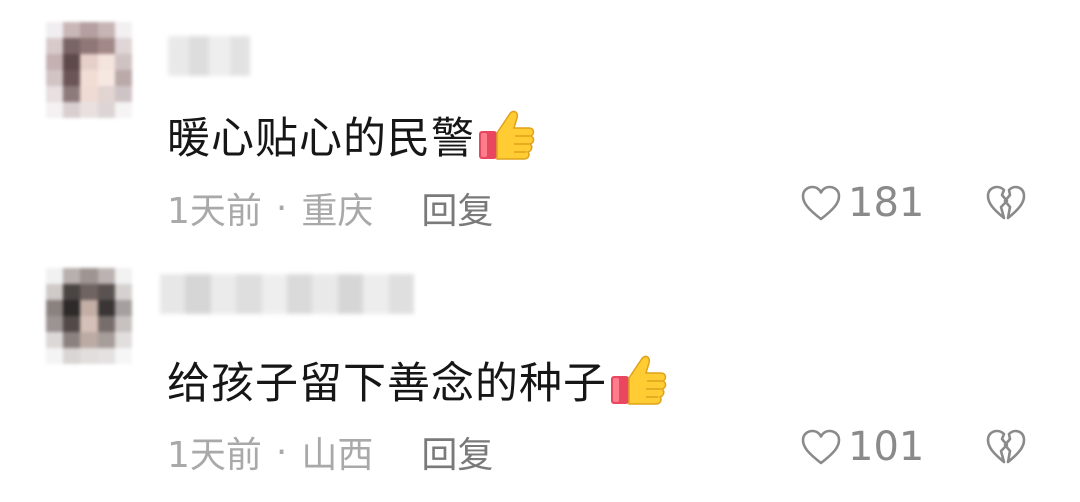 This screenshot has height=502, width=1080. I want to click on like-count: 101, so click(886, 447).